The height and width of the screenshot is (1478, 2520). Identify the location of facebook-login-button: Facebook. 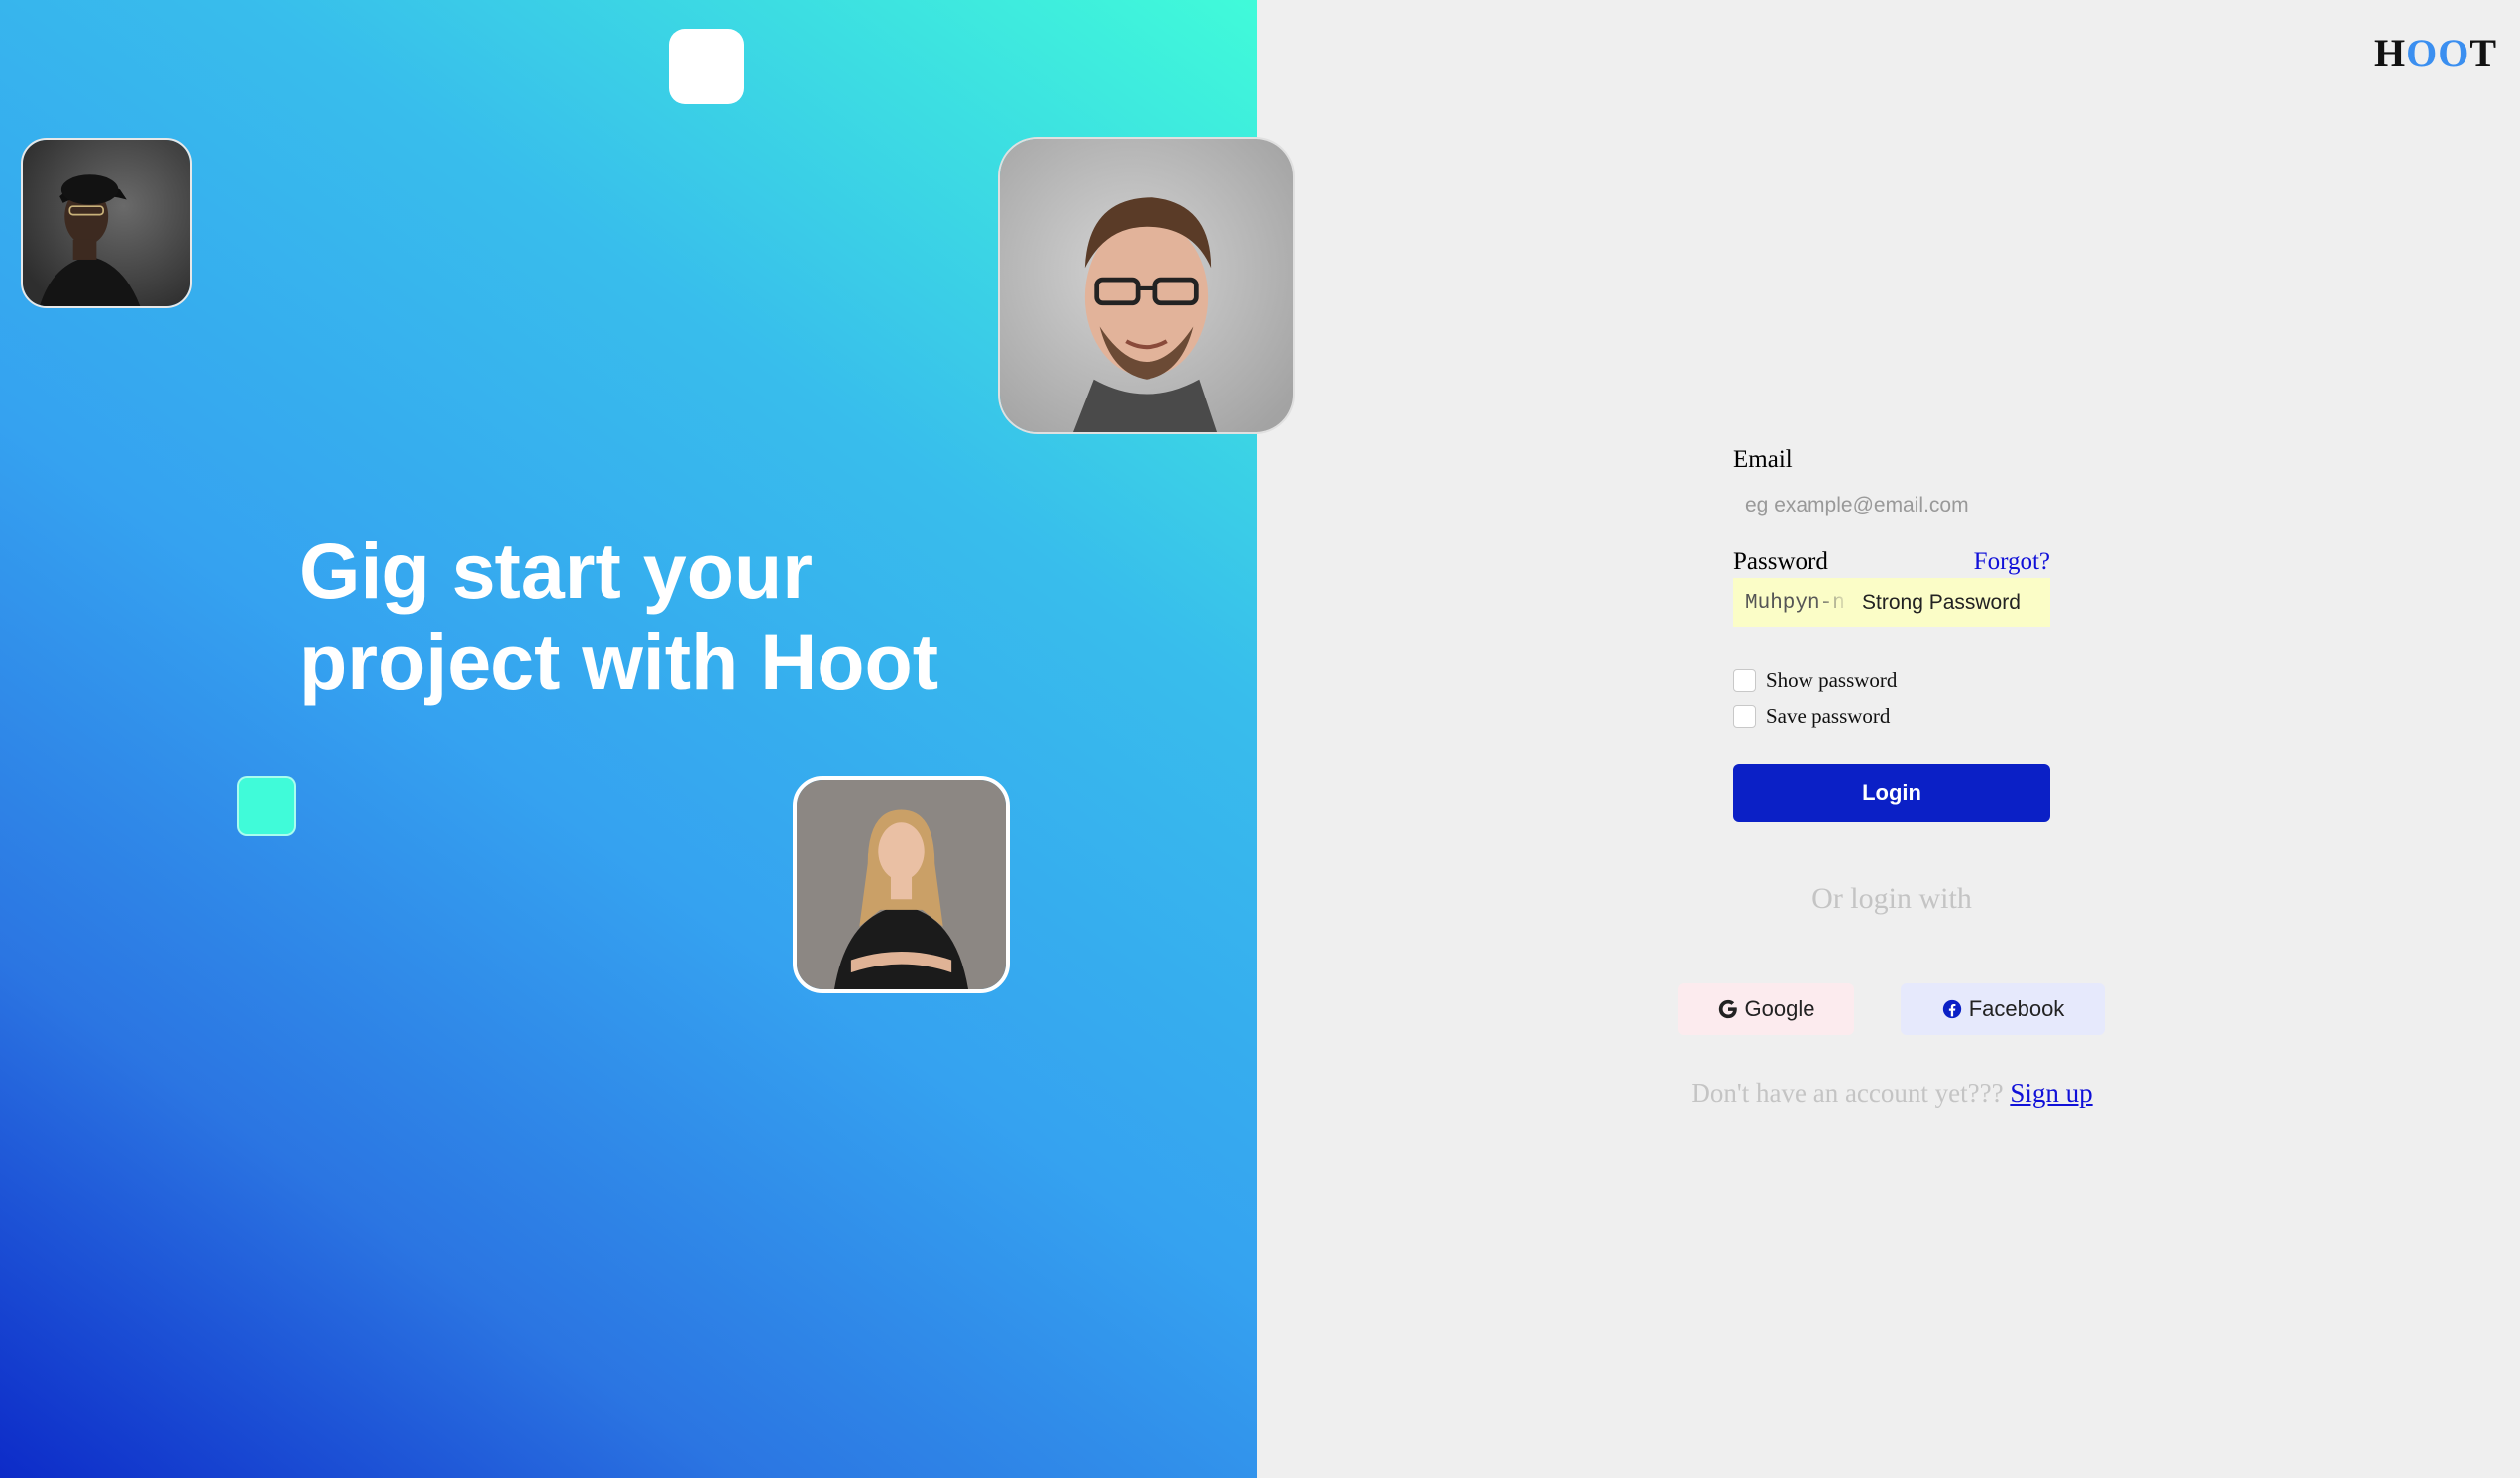
(2003, 1009).